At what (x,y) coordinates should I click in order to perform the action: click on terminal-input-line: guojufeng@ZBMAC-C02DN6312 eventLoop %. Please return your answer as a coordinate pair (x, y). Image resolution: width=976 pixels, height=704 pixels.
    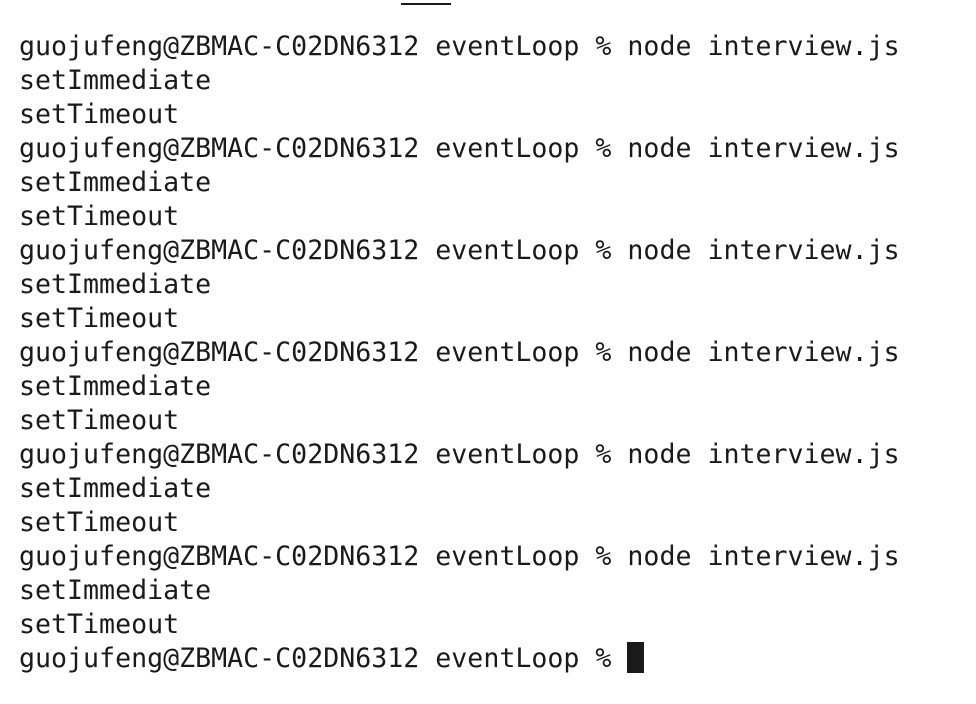
    Looking at the image, I should click on (494, 659).